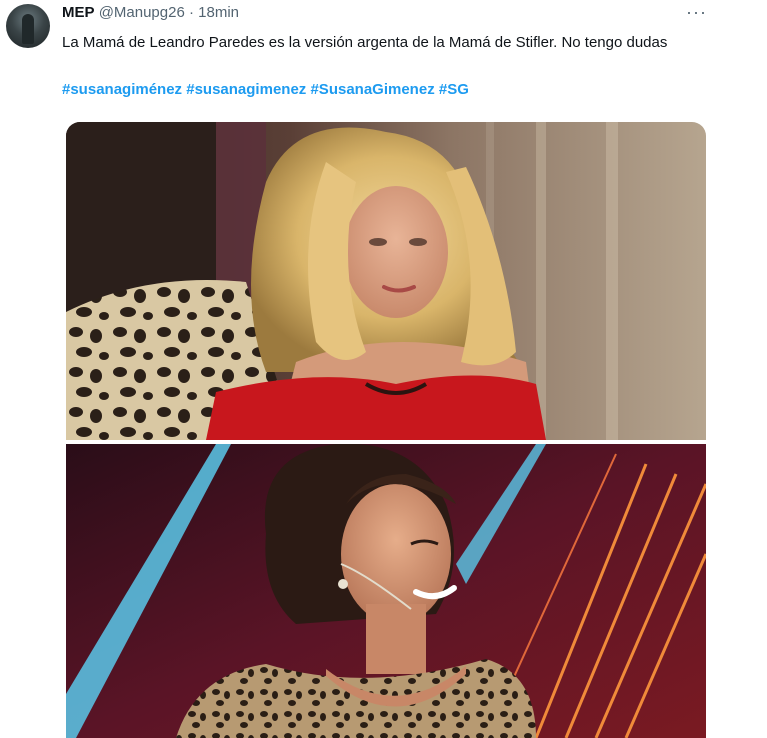 The width and height of the screenshot is (767, 738). I want to click on hashtag-link: #SG, so click(454, 89).